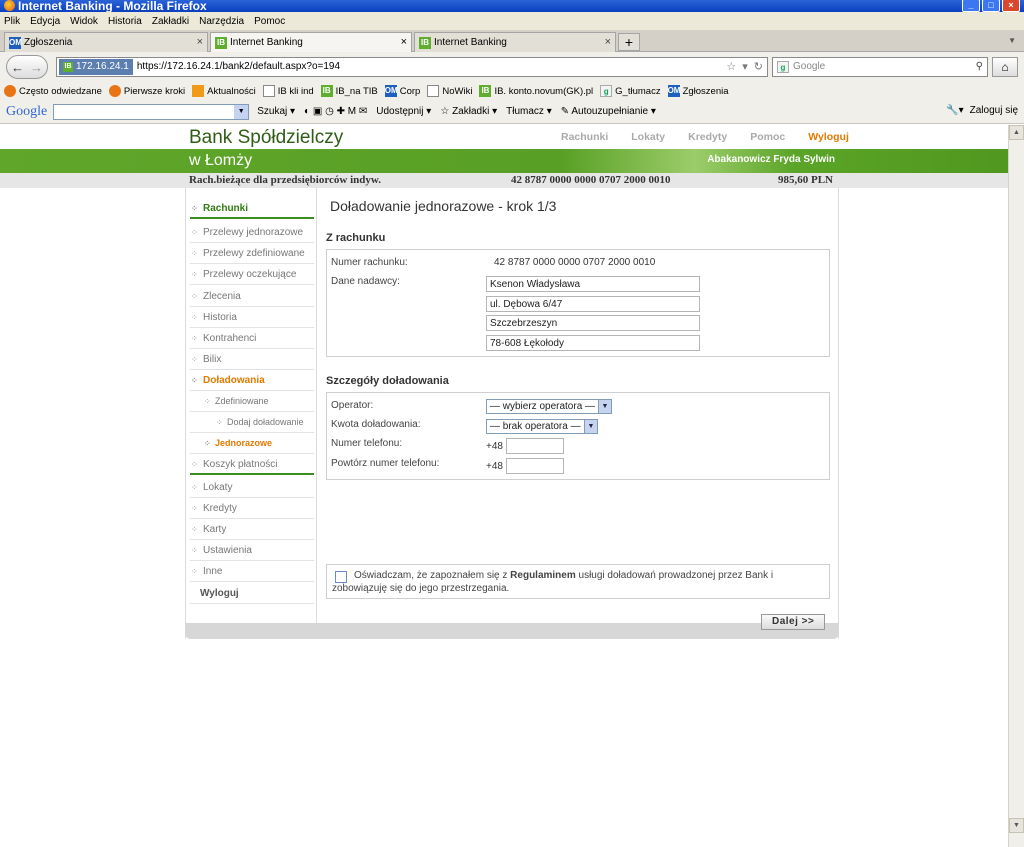  What do you see at coordinates (365, 281) in the screenshot?
I see `sender-label: Dane nadawcy:` at bounding box center [365, 281].